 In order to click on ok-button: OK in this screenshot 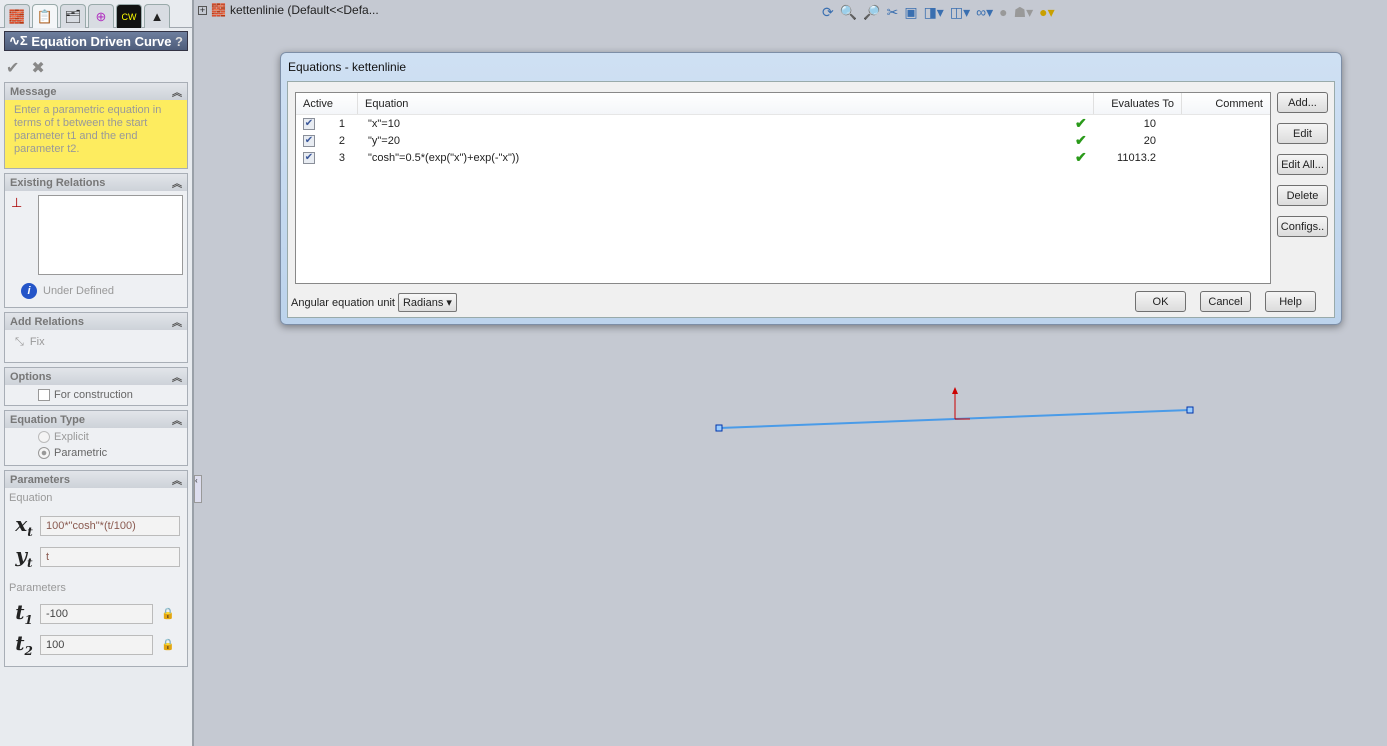, I will do `click(1160, 301)`.